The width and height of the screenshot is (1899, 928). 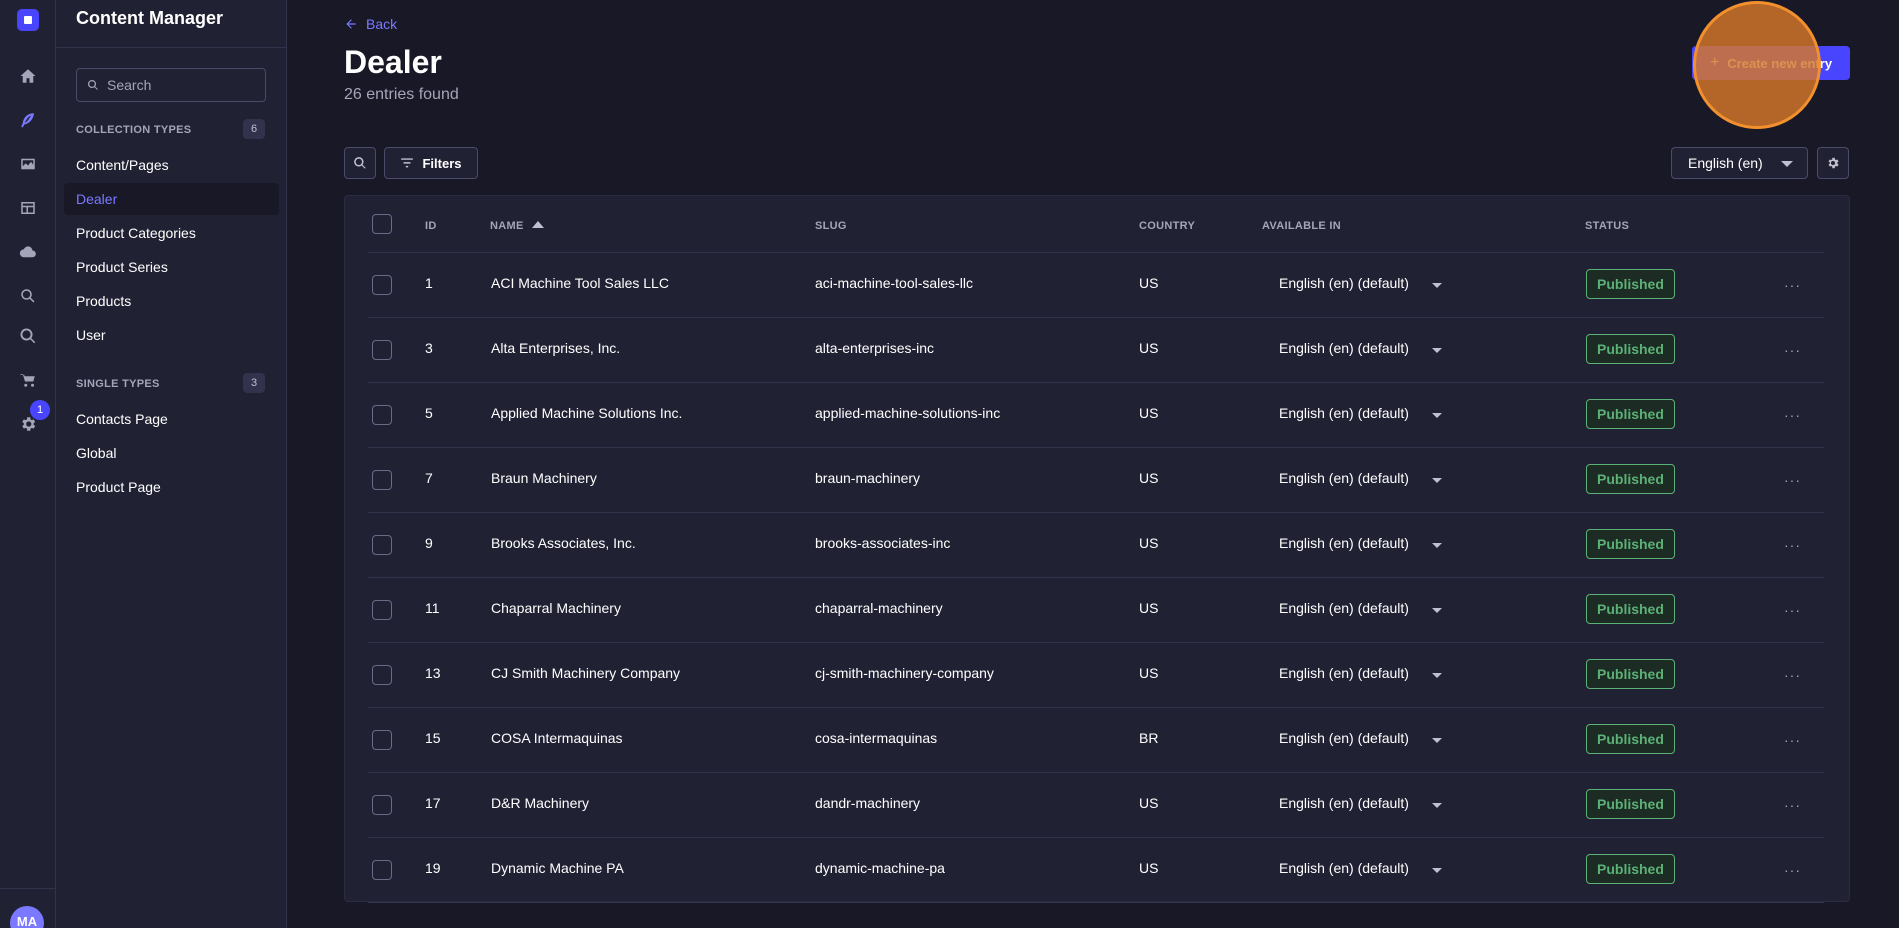 I want to click on filters-button: Filters, so click(x=431, y=163).